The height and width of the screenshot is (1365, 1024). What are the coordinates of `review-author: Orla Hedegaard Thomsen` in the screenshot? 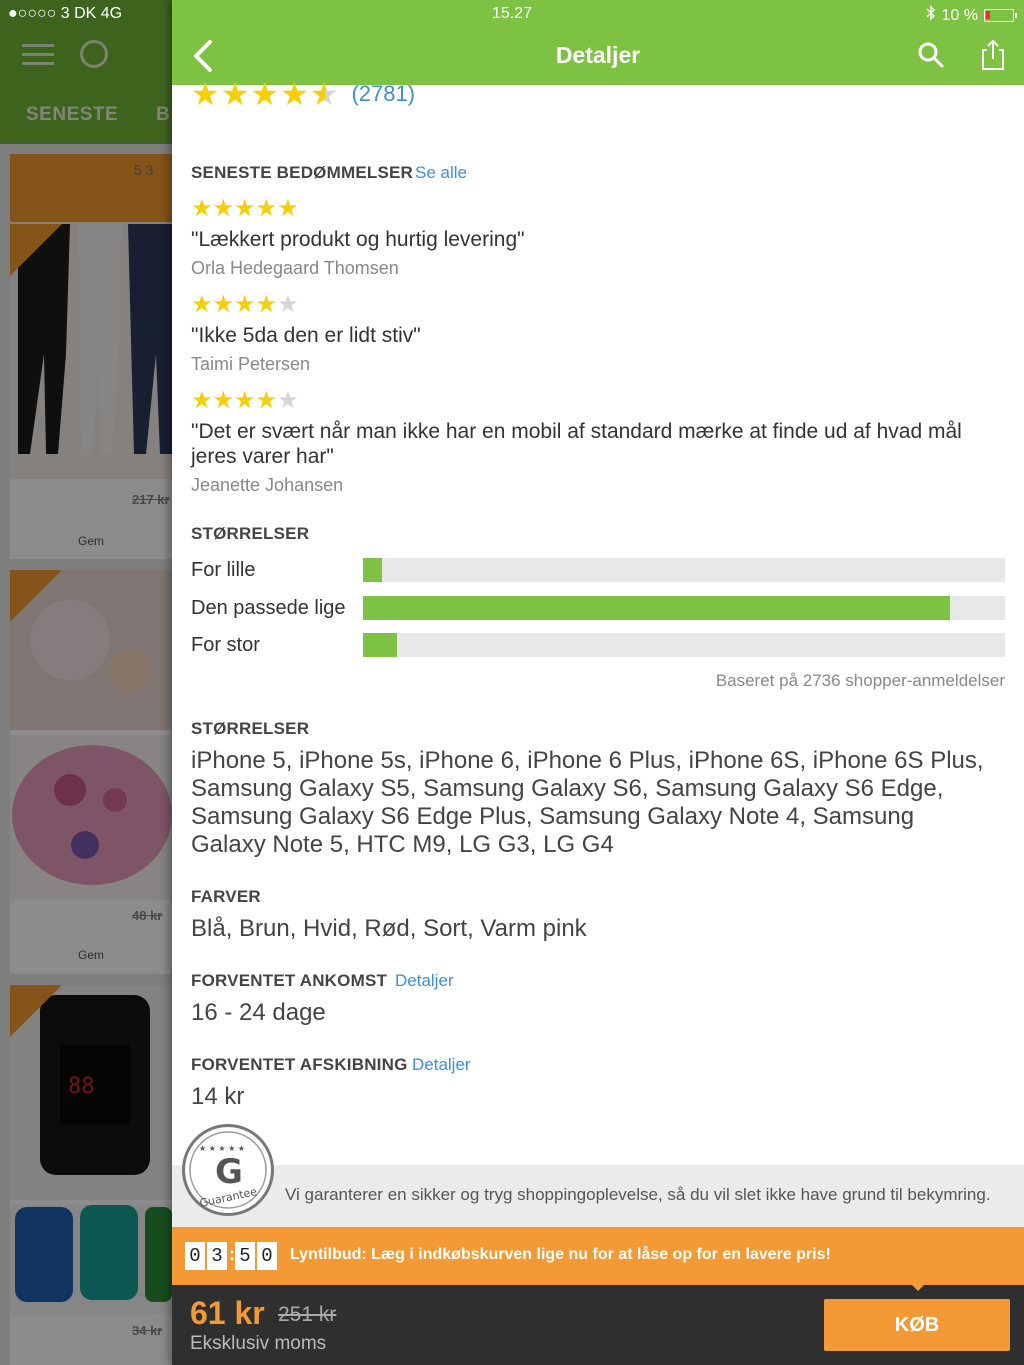 It's located at (295, 268).